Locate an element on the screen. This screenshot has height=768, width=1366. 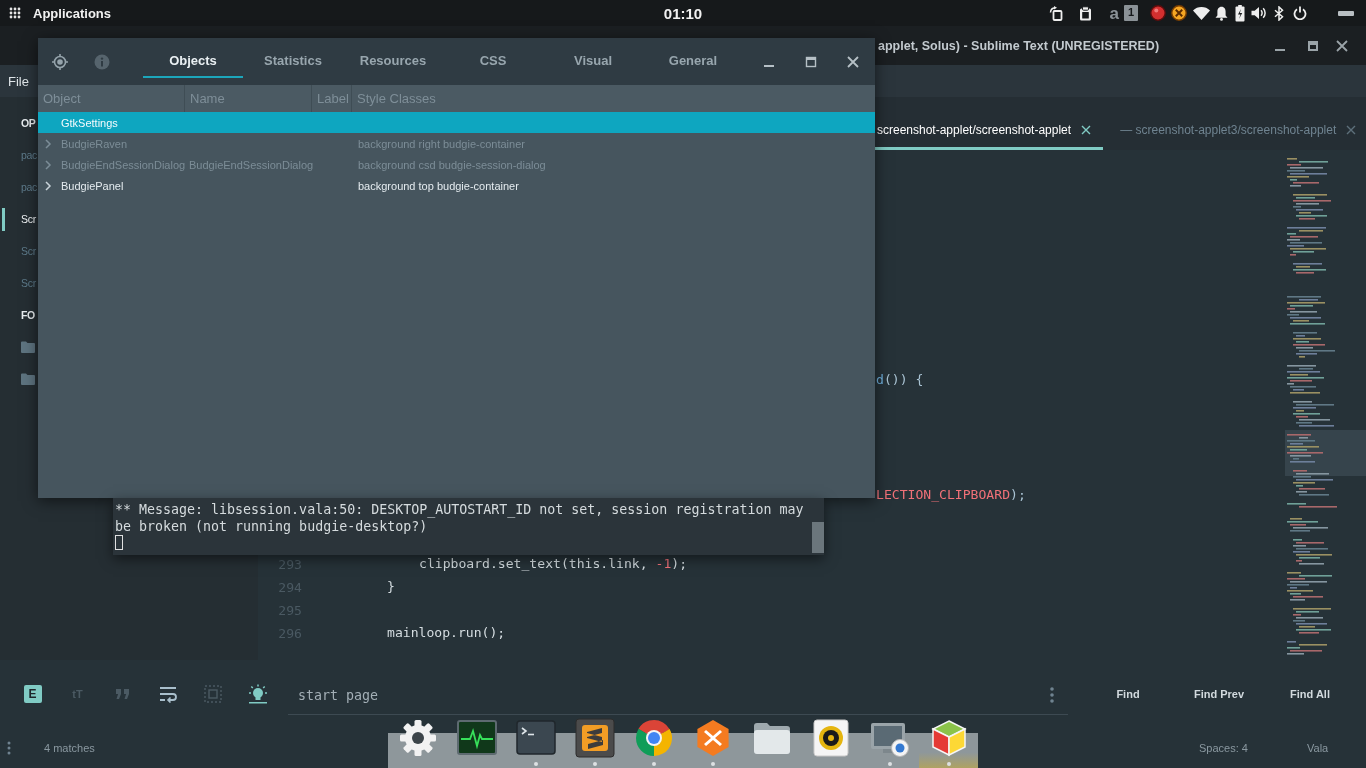
inspector-tab: Statistics is located at coordinates (293, 58).